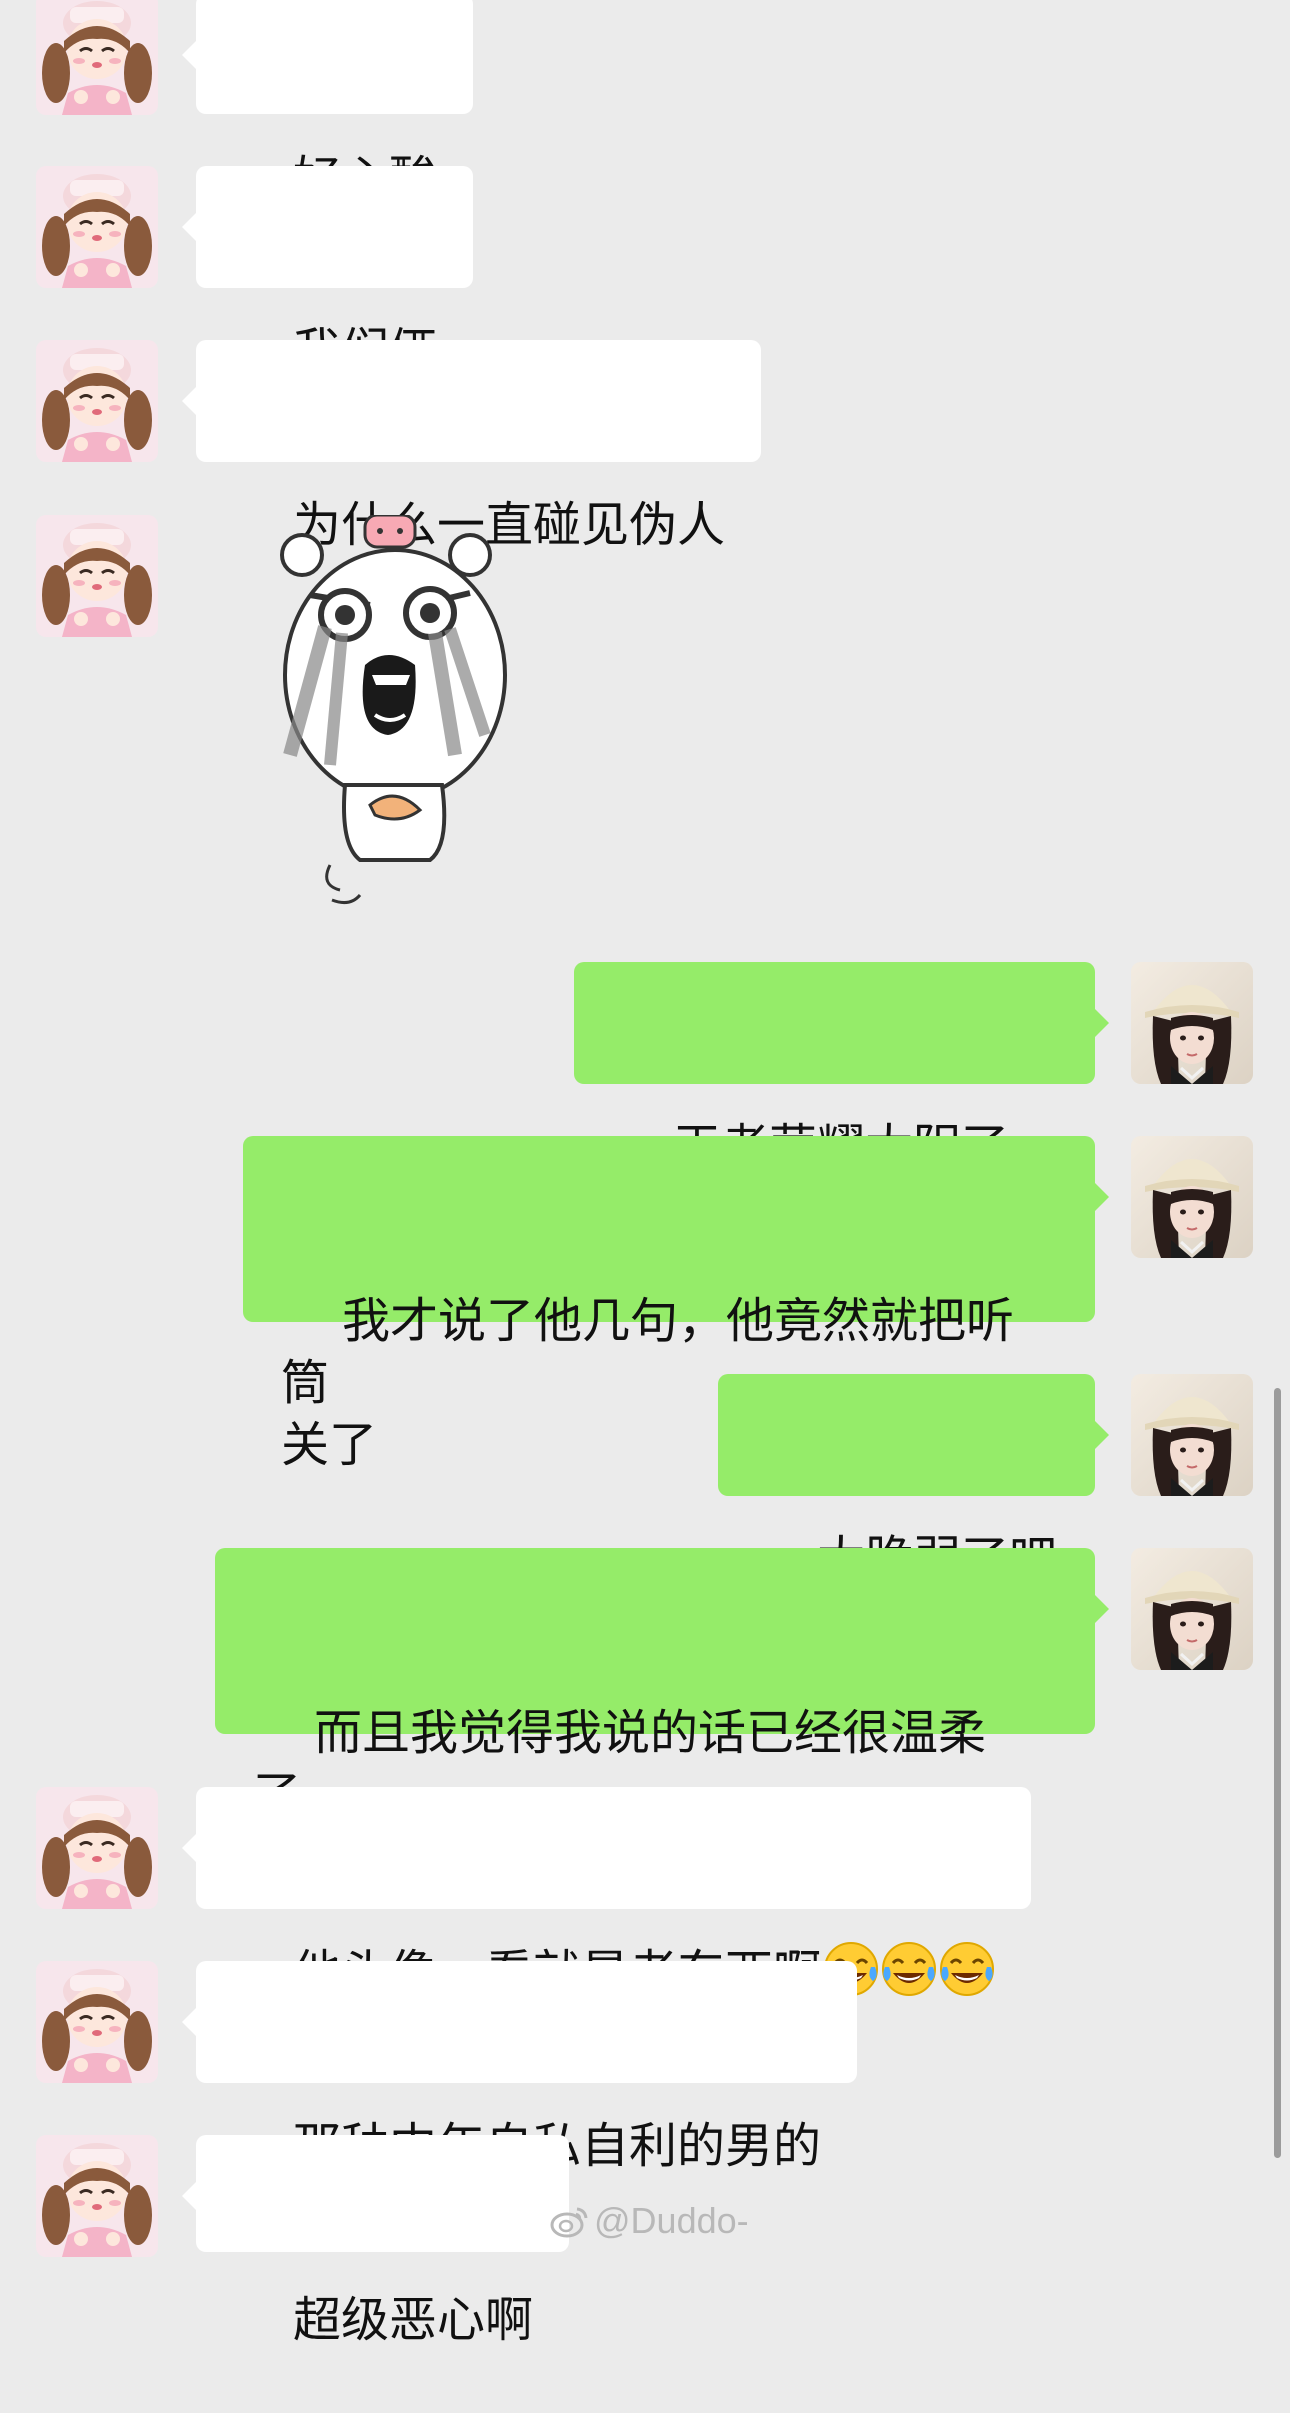 The height and width of the screenshot is (2413, 1290). I want to click on crying-bear-sticker, so click(400, 714).